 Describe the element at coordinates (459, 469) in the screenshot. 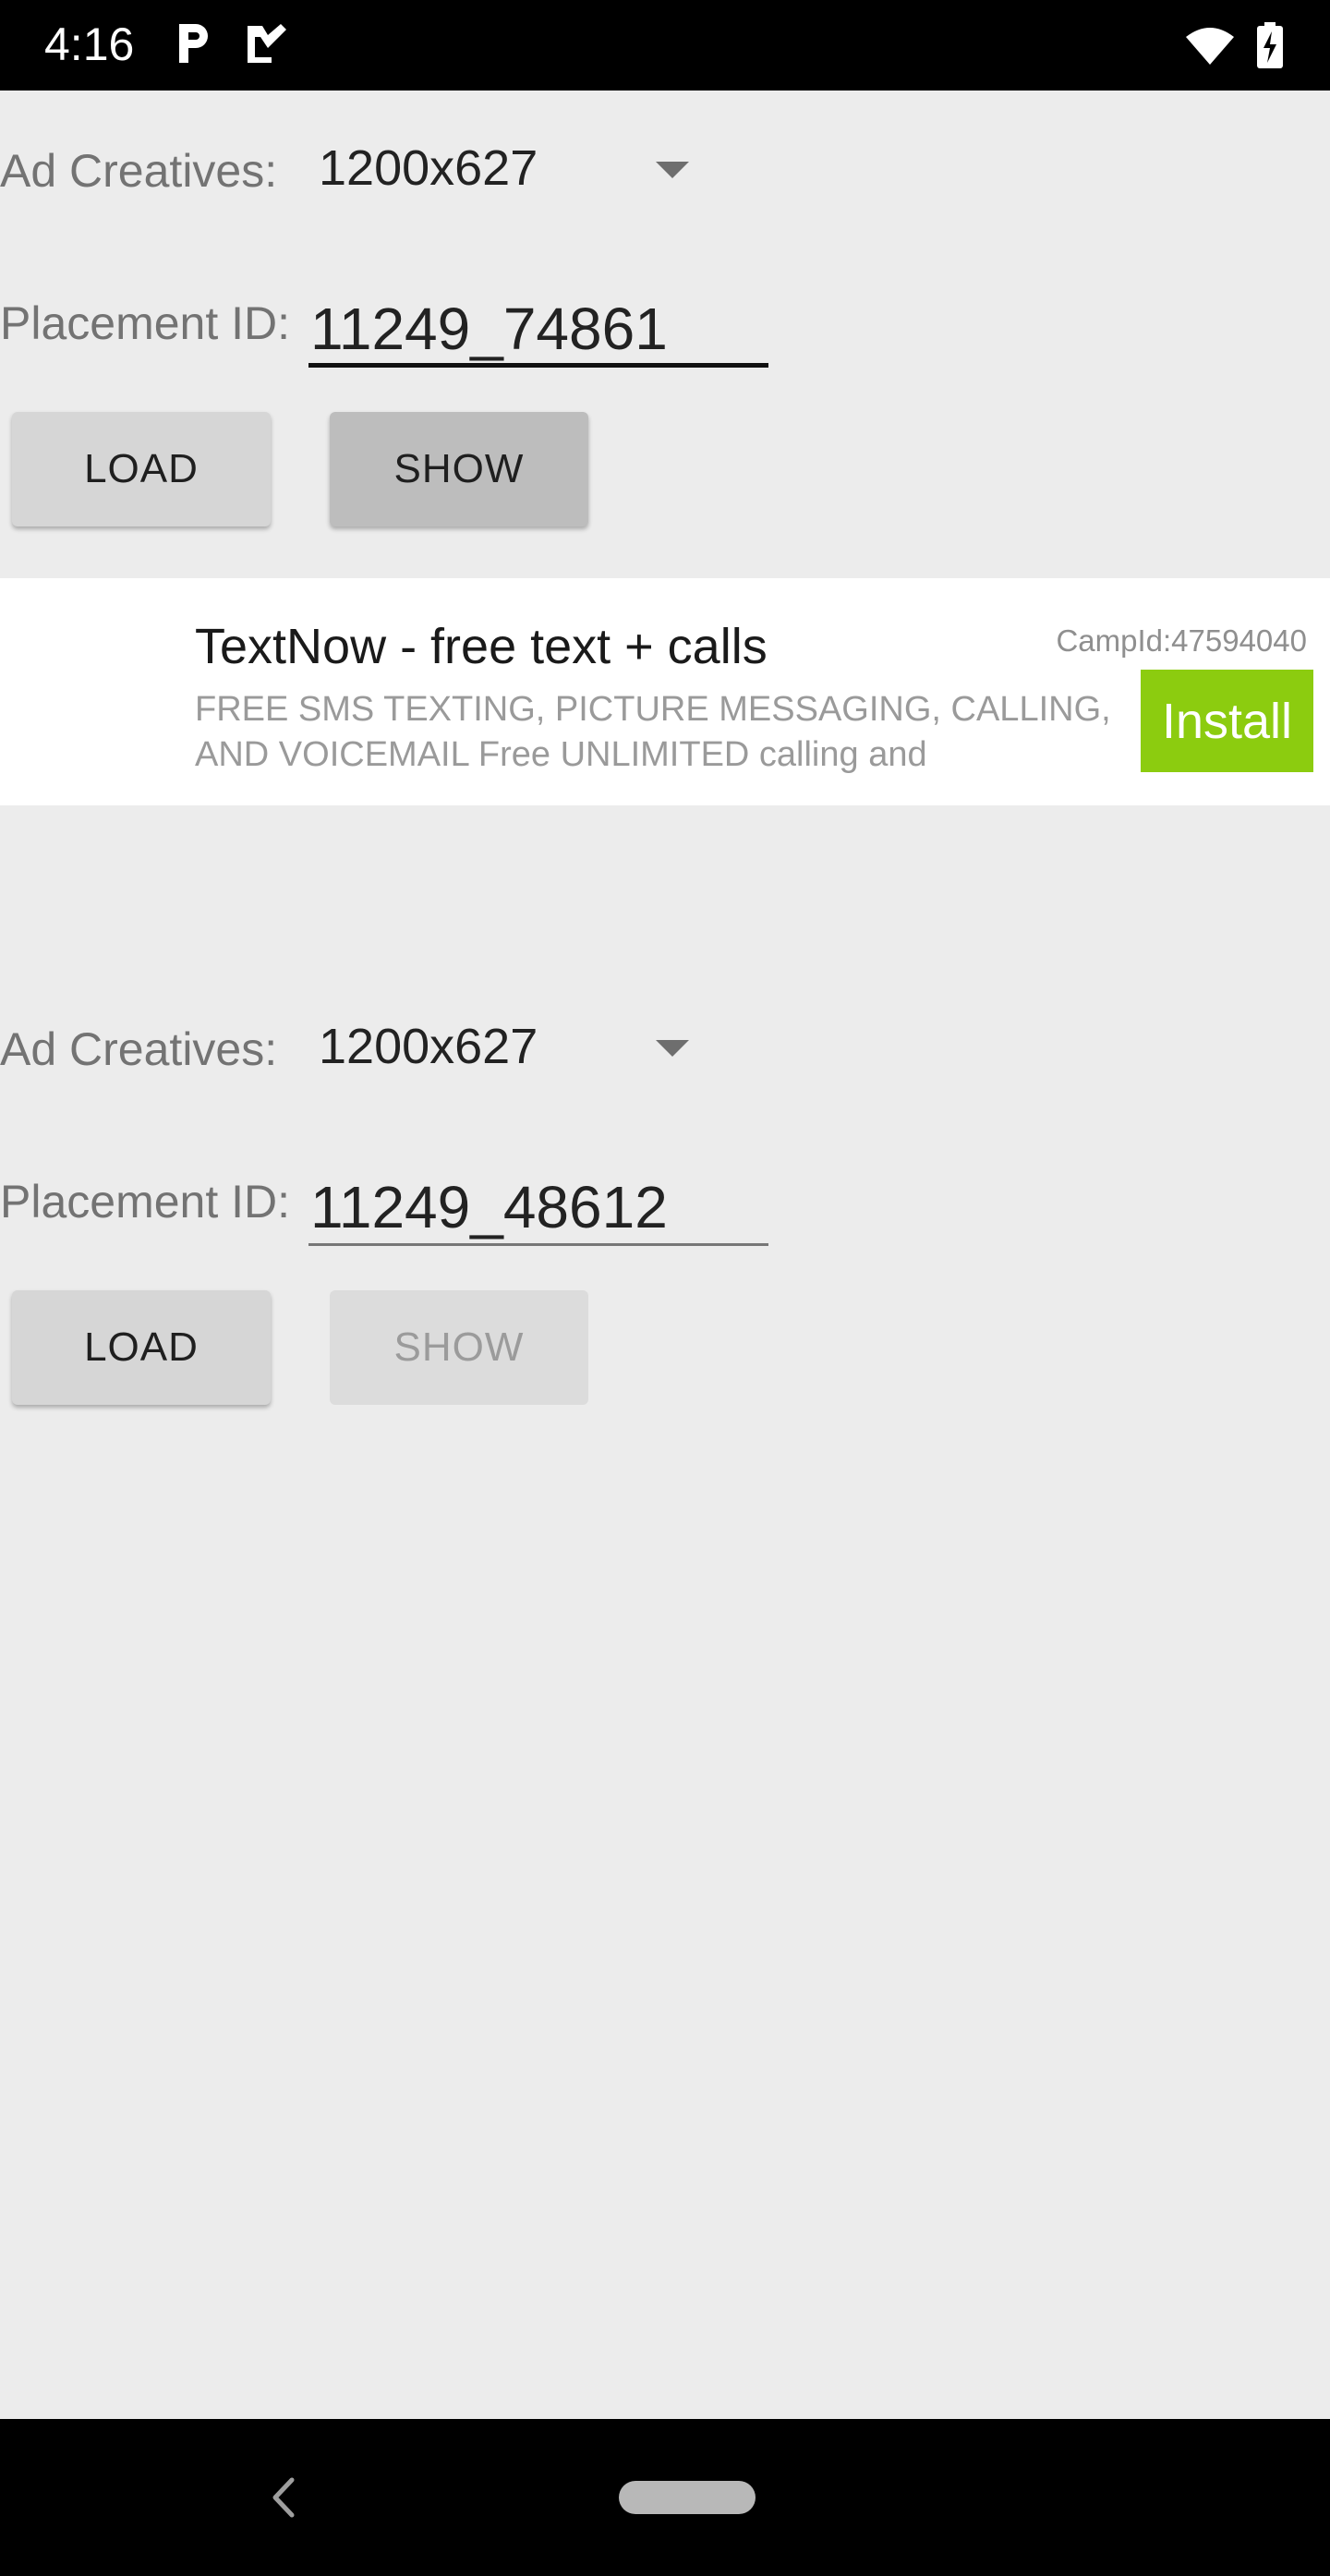

I see `show-button: SHOW` at that location.